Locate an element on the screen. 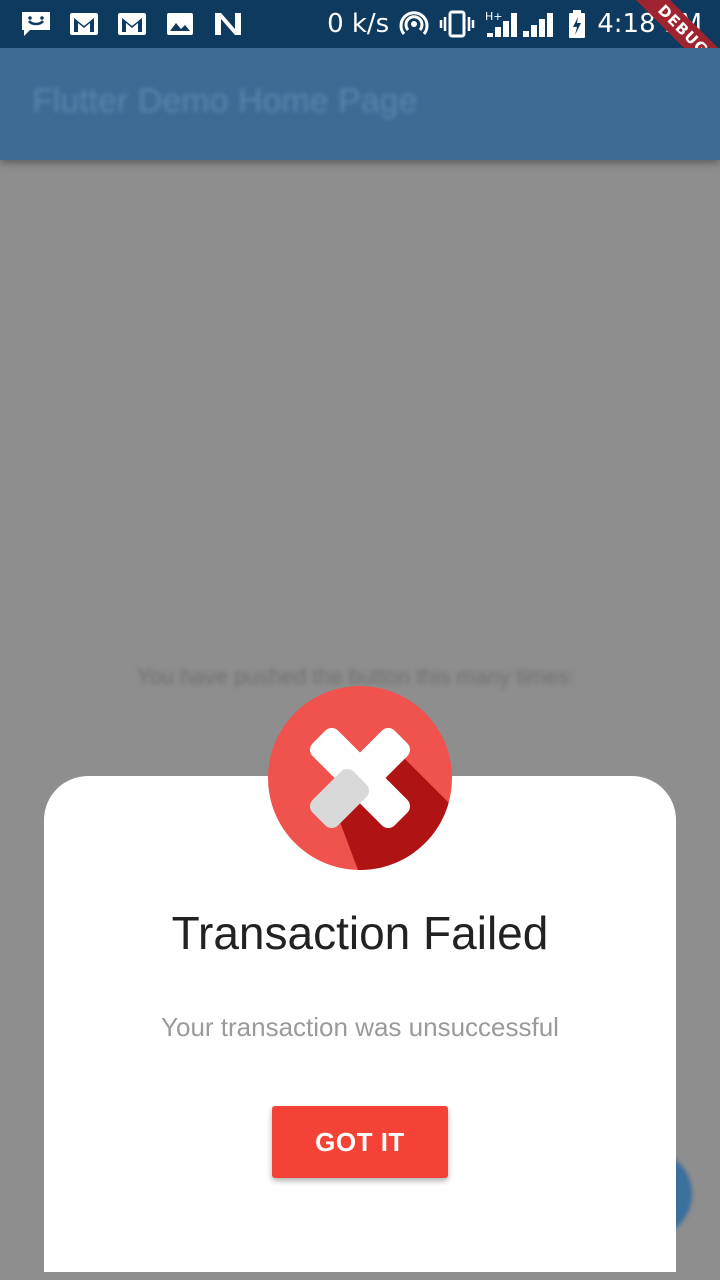 The width and height of the screenshot is (720, 1280). app-bar: Flutter Demo Home Page is located at coordinates (360, 104).